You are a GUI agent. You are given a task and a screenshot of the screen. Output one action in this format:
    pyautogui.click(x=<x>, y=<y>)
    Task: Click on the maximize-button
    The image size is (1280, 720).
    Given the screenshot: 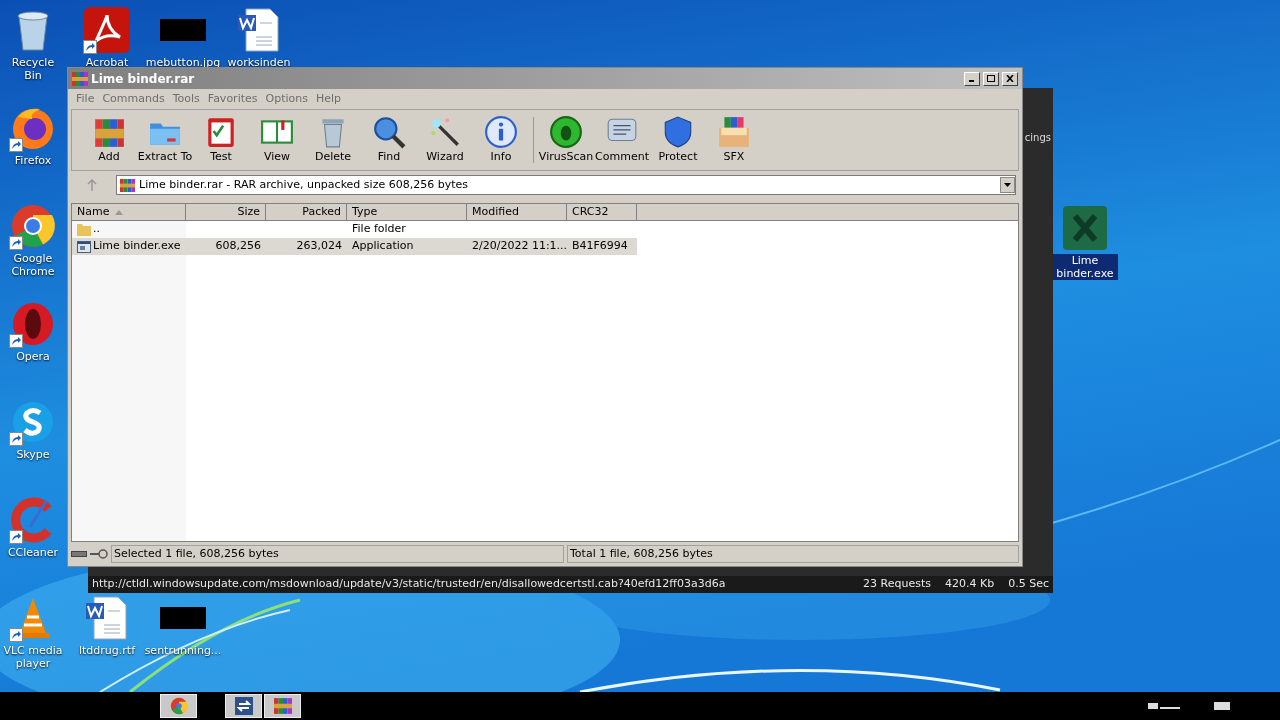 What is the action you would take?
    pyautogui.click(x=991, y=78)
    